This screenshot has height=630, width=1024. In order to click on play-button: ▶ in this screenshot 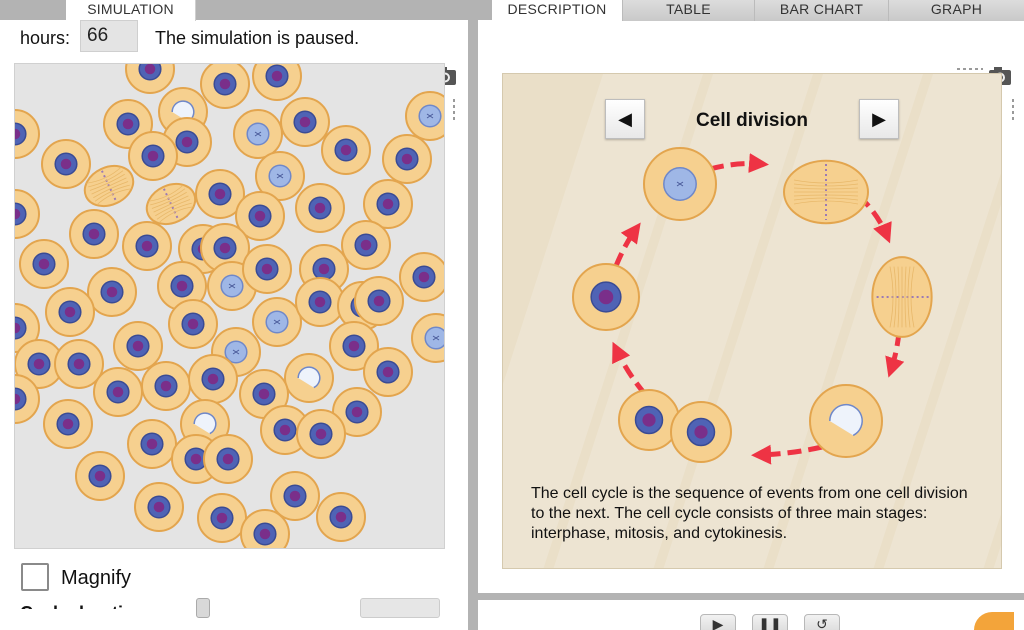, I will do `click(718, 622)`.